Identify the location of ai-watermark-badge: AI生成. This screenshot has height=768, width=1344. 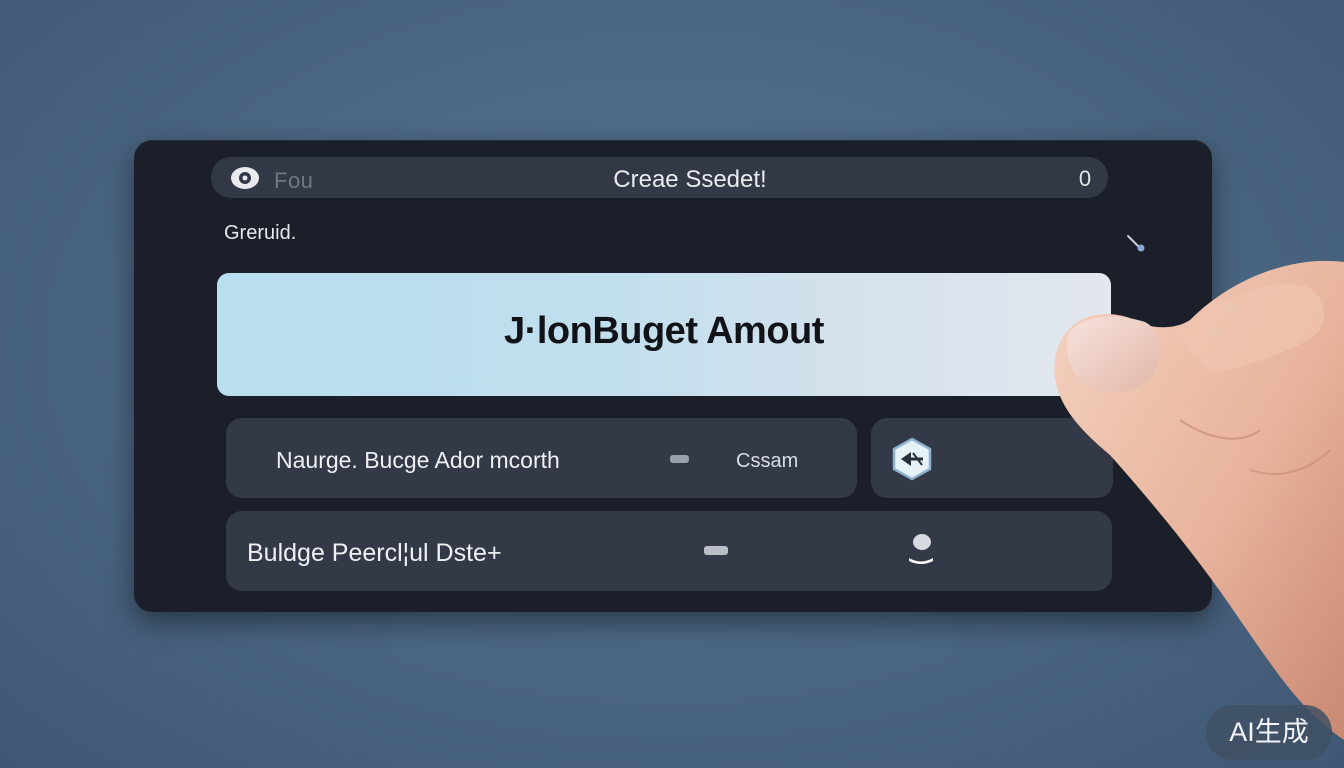
(1269, 732).